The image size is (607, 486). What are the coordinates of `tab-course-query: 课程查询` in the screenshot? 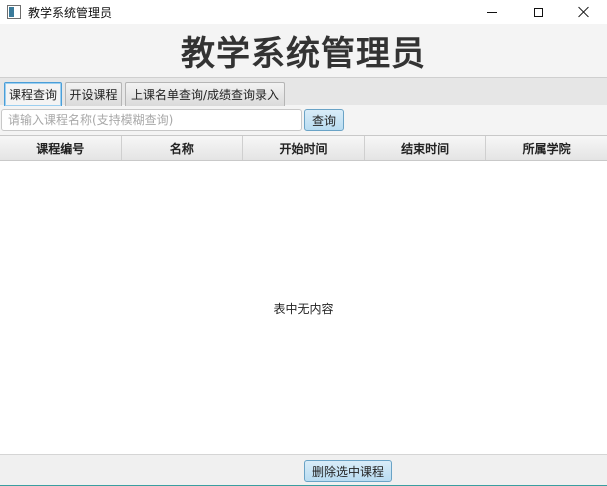 It's located at (33, 94).